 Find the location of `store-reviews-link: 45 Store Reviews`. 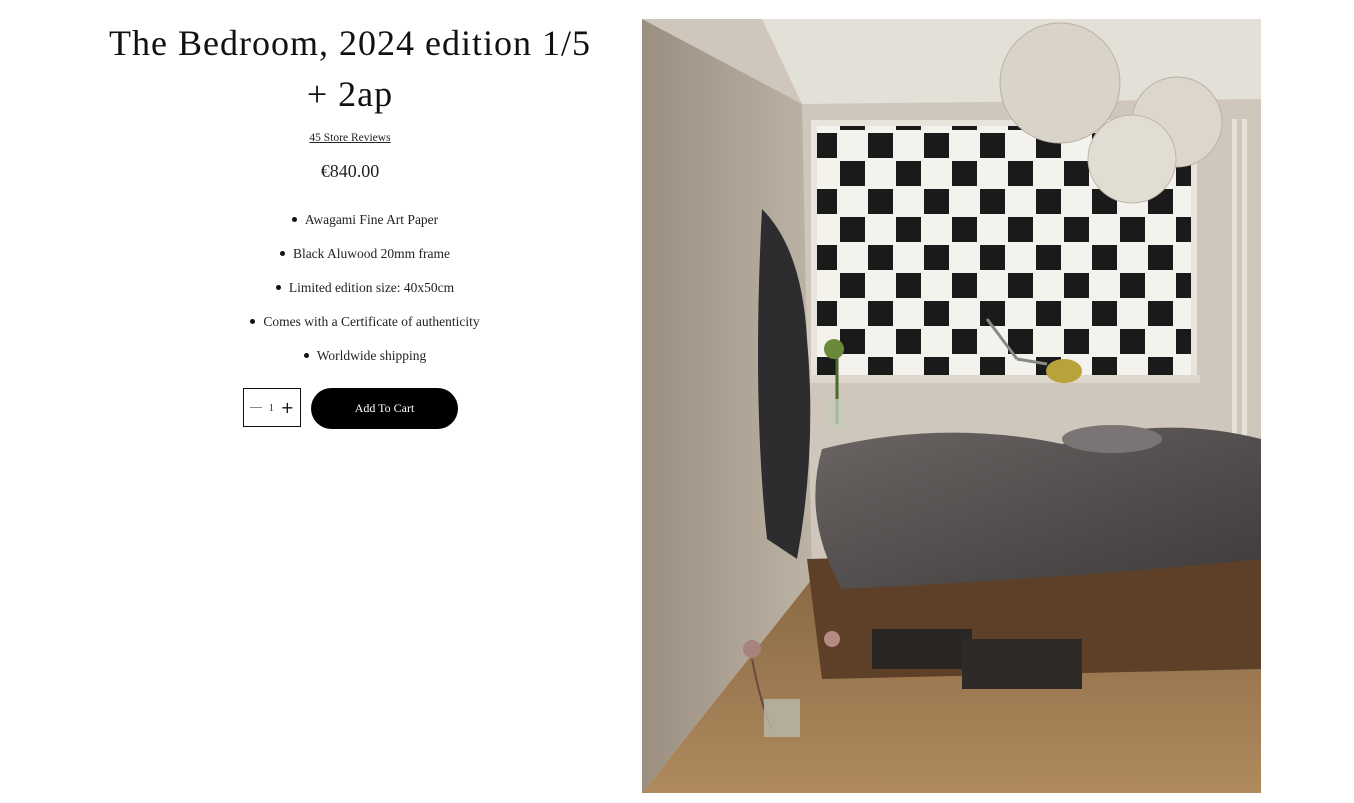

store-reviews-link: 45 Store Reviews is located at coordinates (350, 138).